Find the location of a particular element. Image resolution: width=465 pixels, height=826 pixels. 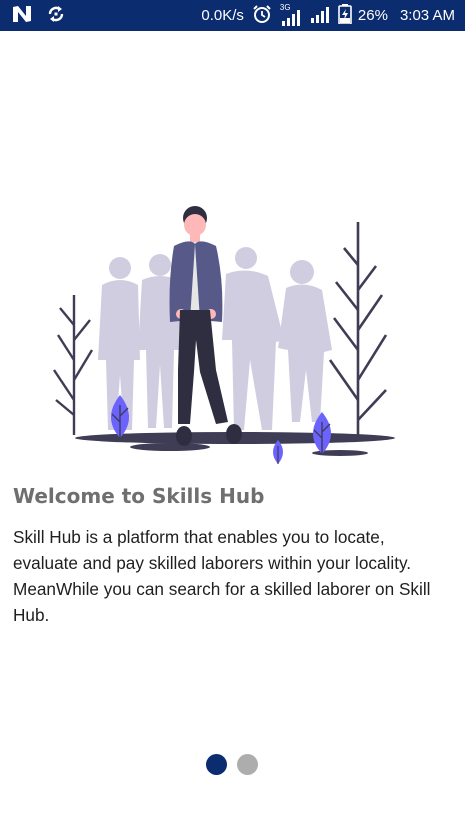

page-dot-1-active is located at coordinates (216, 764).